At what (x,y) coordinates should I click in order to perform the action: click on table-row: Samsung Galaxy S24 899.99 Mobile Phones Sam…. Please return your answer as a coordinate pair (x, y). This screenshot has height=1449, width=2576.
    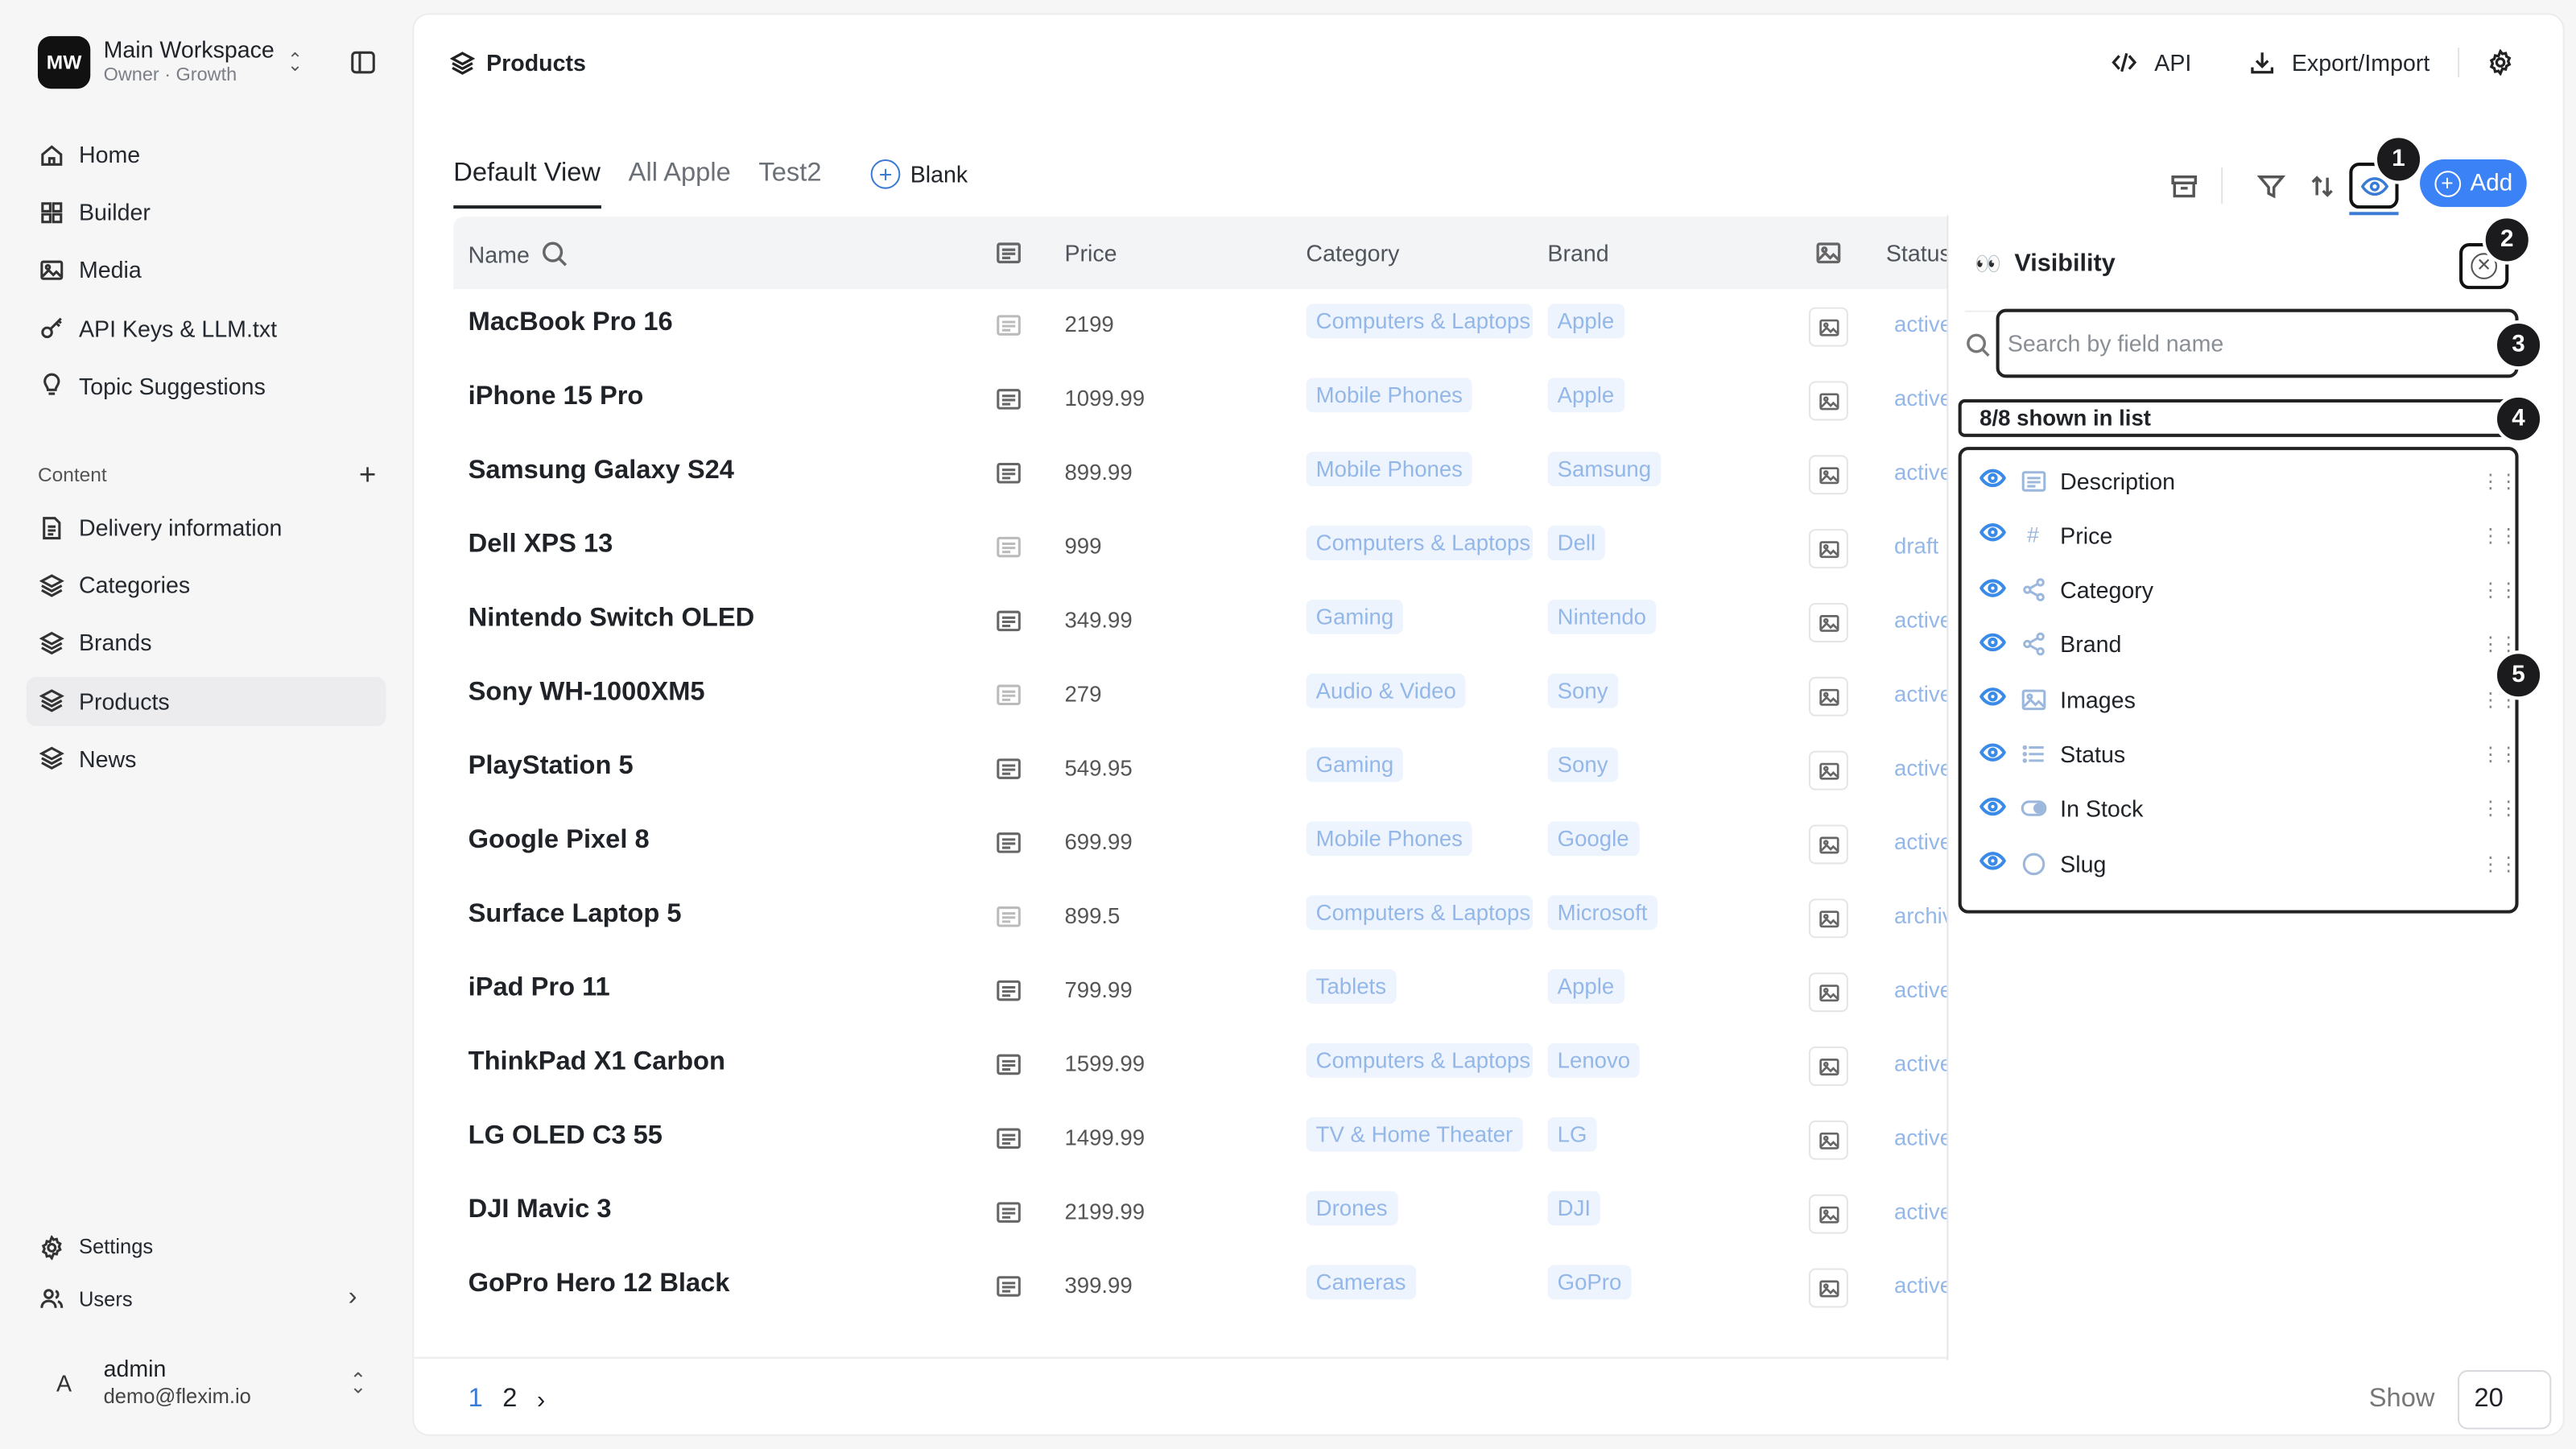
    Looking at the image, I should click on (1200, 474).